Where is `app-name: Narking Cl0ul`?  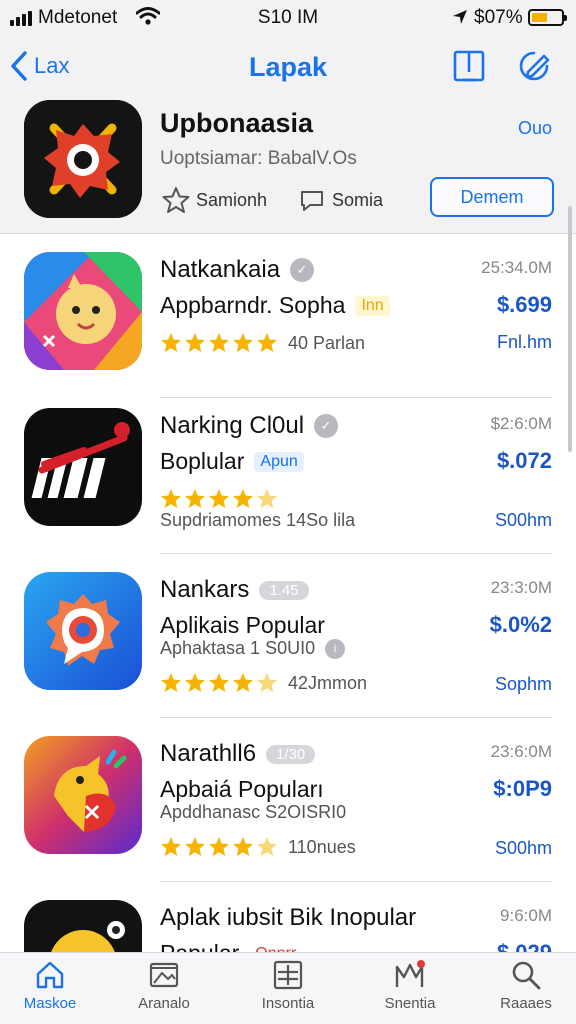 app-name: Narking Cl0ul is located at coordinates (232, 425).